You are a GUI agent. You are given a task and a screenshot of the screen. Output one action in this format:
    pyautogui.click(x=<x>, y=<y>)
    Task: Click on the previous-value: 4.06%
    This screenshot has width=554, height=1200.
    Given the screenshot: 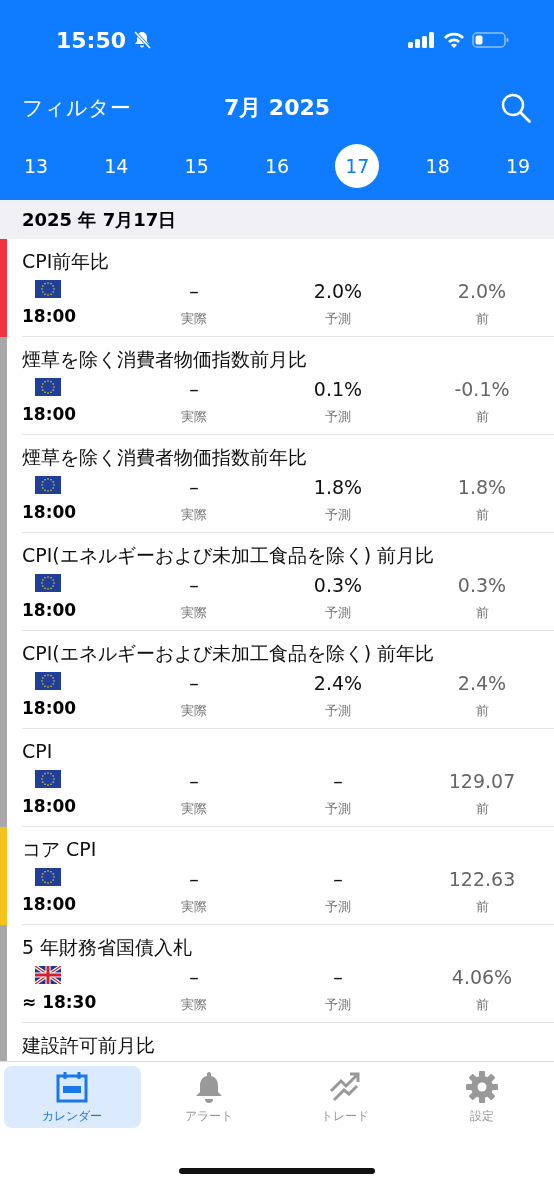 What is the action you would take?
    pyautogui.click(x=482, y=977)
    